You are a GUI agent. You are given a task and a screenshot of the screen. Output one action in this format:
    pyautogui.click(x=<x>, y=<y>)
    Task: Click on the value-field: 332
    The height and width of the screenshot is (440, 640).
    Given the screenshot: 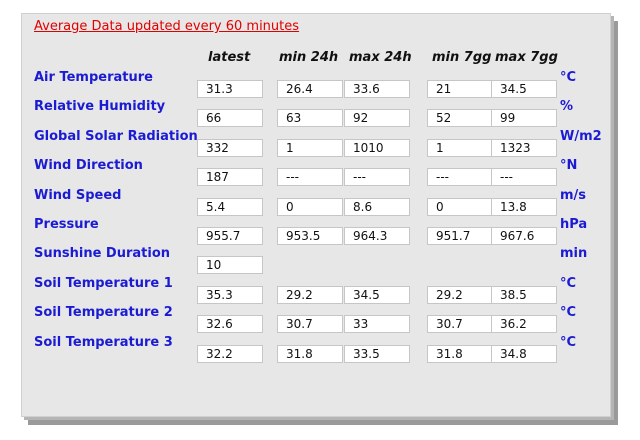 What is the action you would take?
    pyautogui.click(x=230, y=147)
    